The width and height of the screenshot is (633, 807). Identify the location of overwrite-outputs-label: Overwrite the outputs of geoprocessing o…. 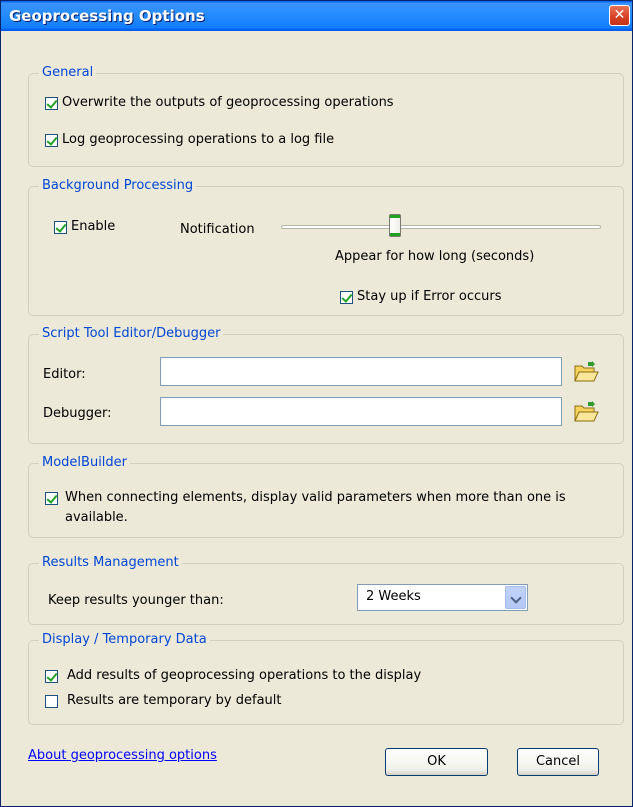
(228, 102).